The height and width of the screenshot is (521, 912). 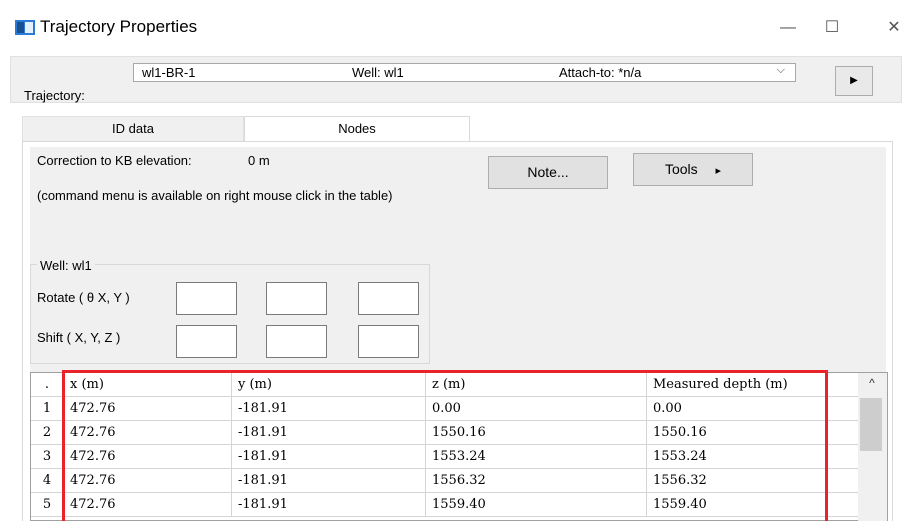 What do you see at coordinates (47, 481) in the screenshot?
I see `row-header: 4` at bounding box center [47, 481].